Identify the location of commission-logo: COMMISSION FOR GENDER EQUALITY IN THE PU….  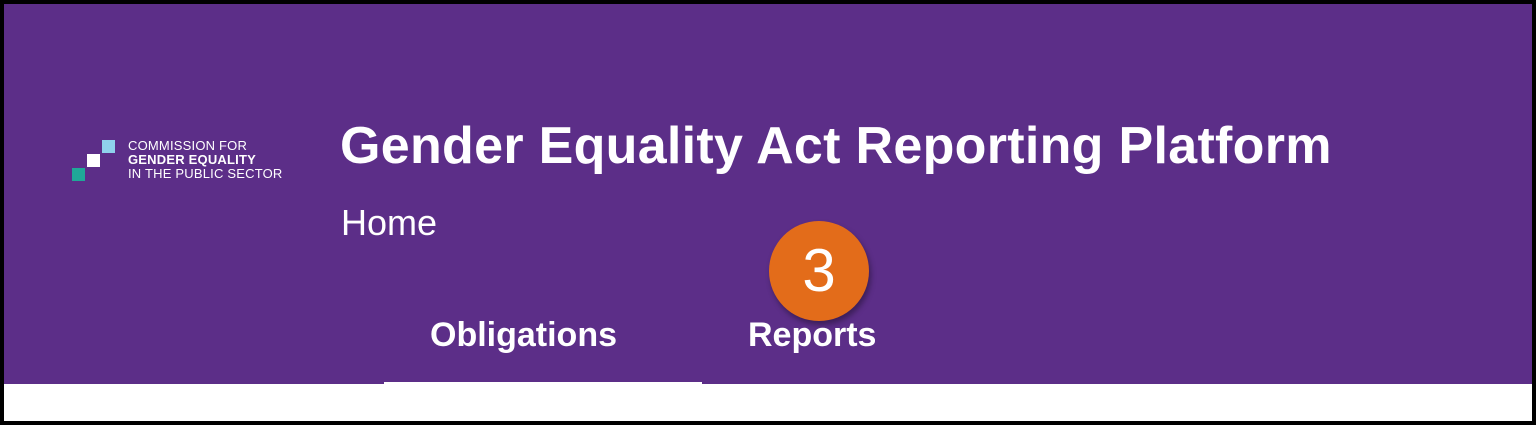
(197, 163).